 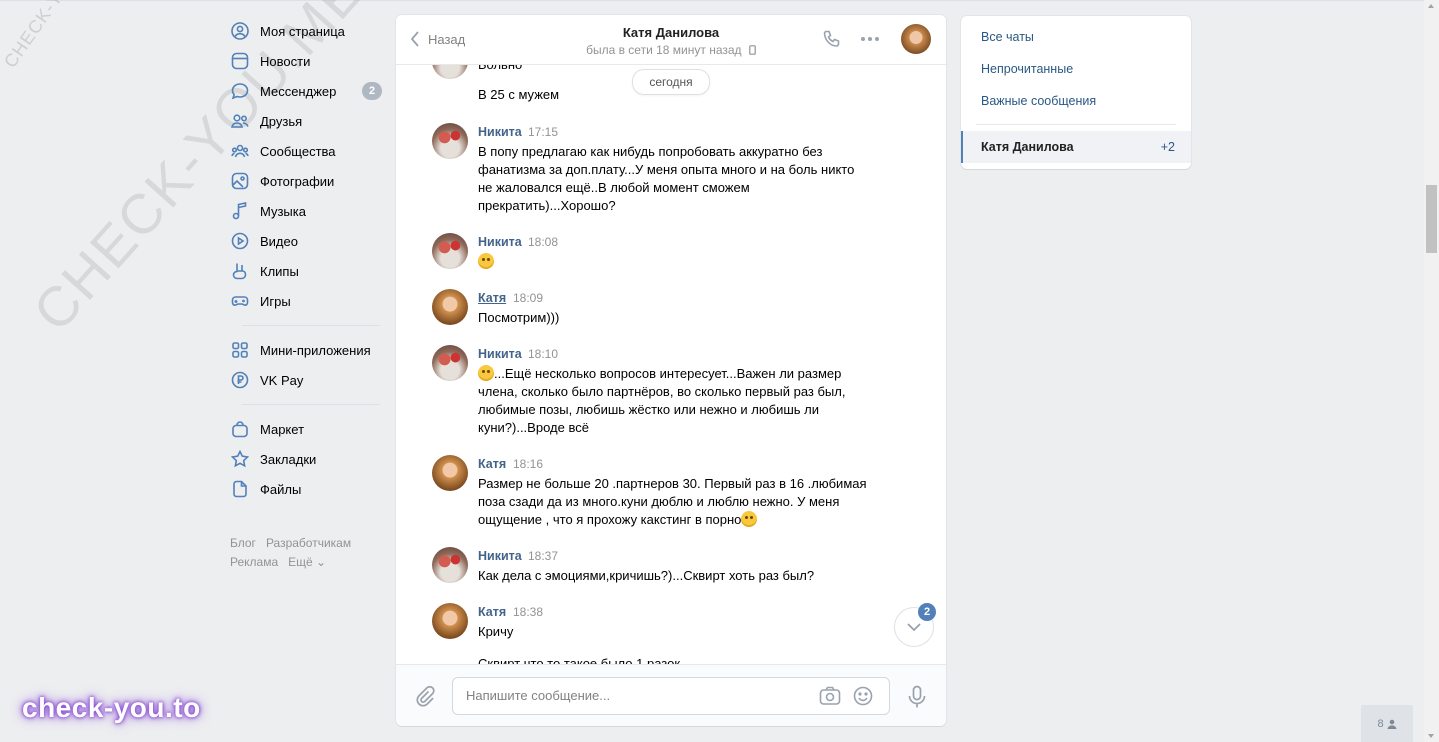 I want to click on nav-item-my-page: Моя страница, so click(x=306, y=31).